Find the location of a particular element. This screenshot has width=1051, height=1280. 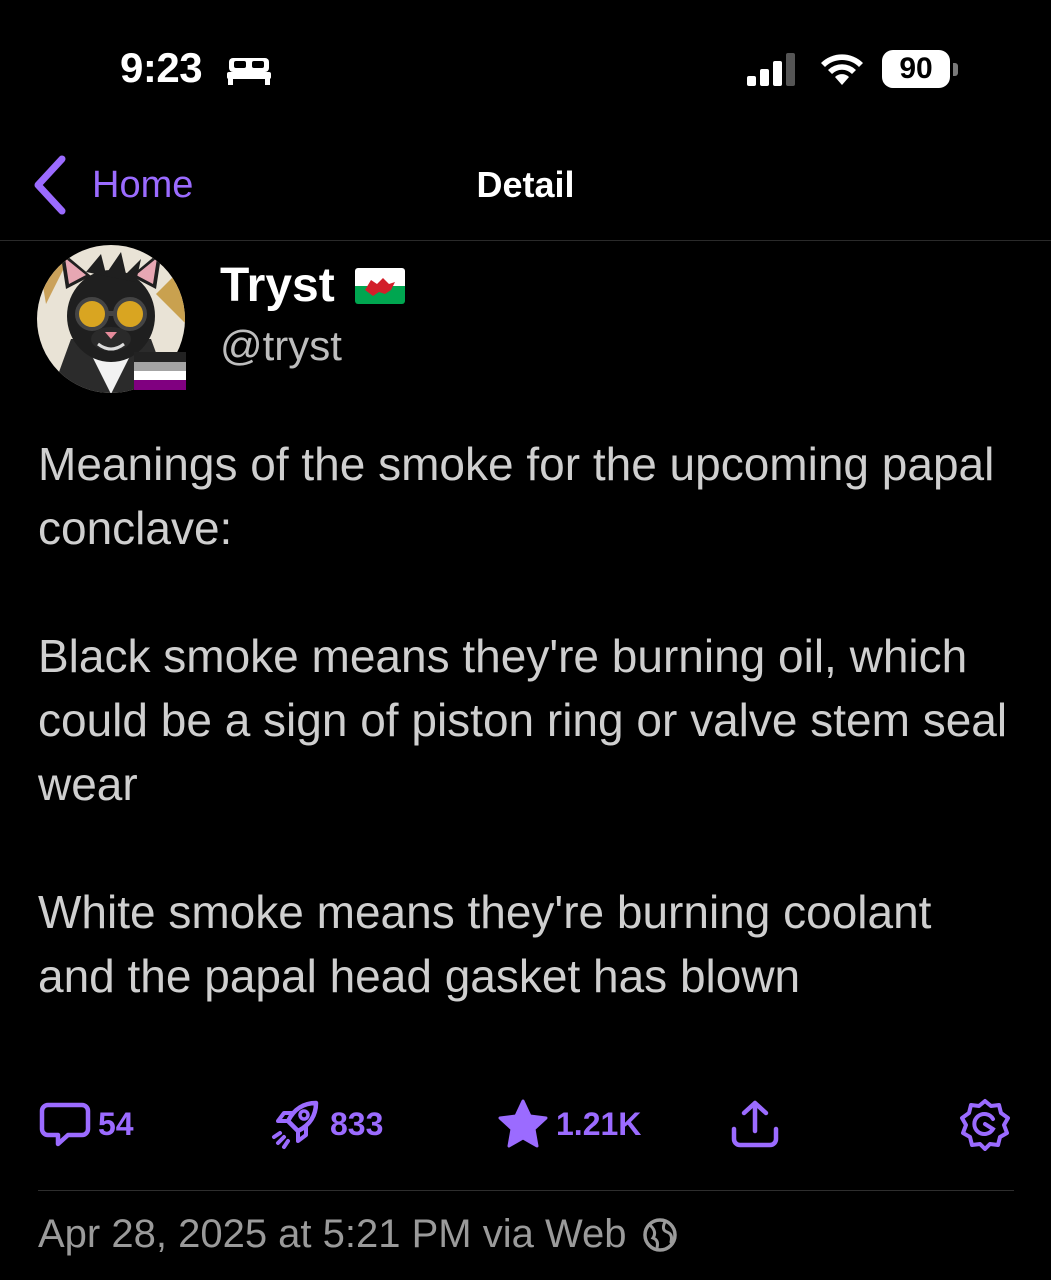

battery-level: 90 is located at coordinates (916, 69).